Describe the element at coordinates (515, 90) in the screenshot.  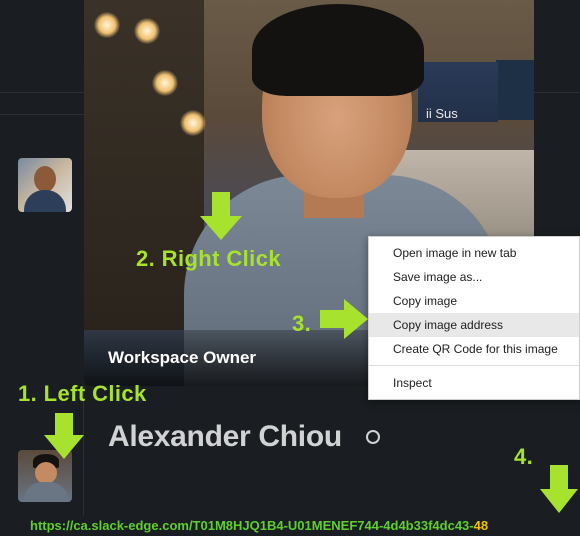
I see `photo-tv` at that location.